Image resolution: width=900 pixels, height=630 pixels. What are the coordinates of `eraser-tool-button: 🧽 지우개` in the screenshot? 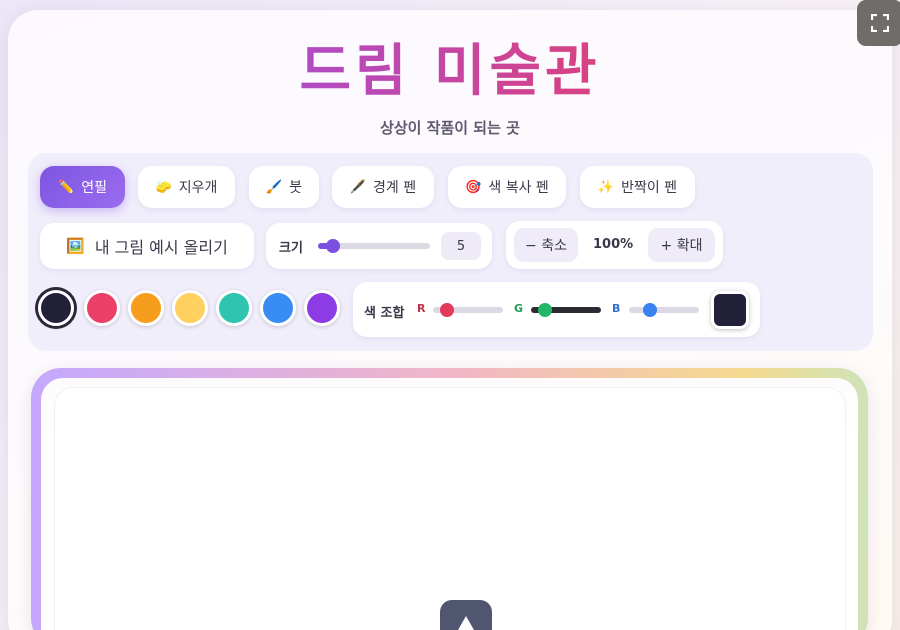 It's located at (186, 187).